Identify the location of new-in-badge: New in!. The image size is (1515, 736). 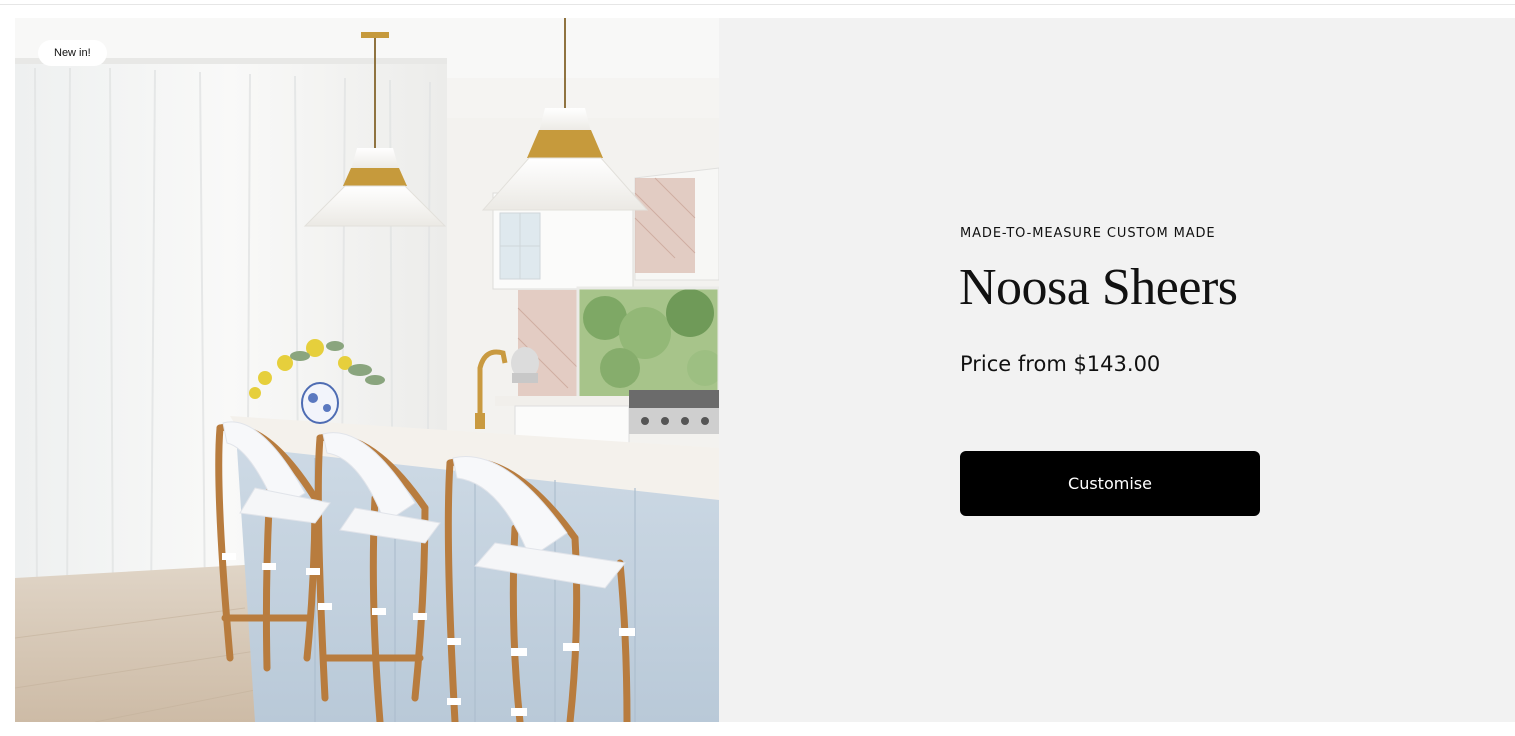
(72, 53).